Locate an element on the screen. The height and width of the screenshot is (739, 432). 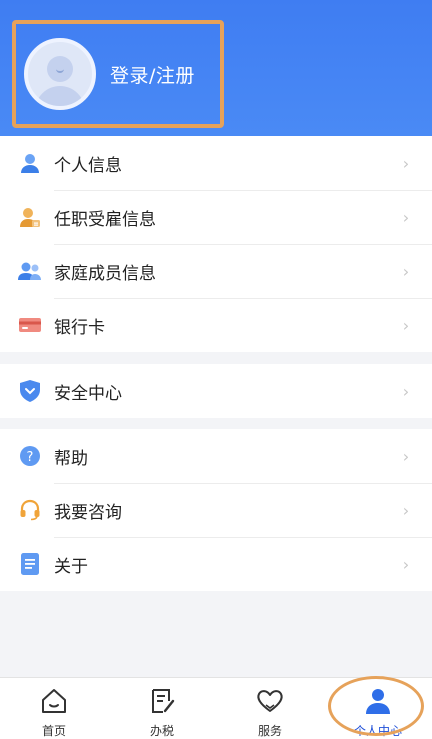
bottom-tab-bar: 首页 办税 服务 个人中心 is located at coordinates (216, 708).